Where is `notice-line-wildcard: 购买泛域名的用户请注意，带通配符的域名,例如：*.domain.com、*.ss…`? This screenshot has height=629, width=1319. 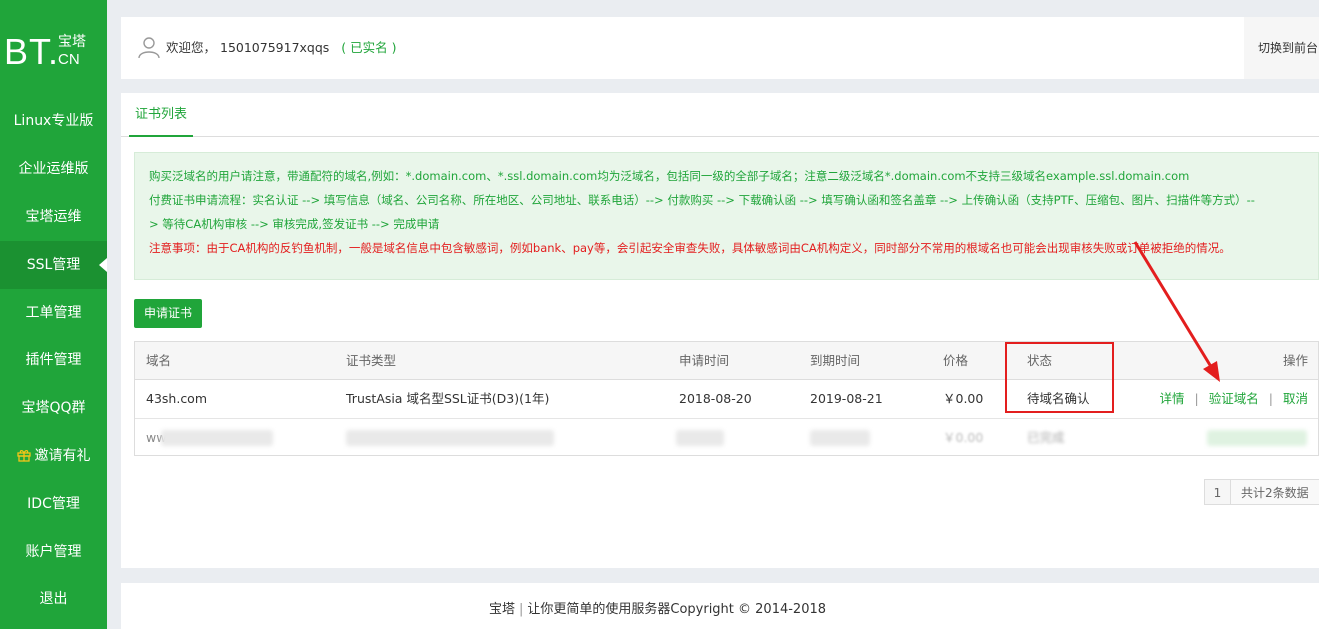 notice-line-wildcard: 购买泛域名的用户请注意，带通配符的域名,例如：*.domain.com、*.ss… is located at coordinates (669, 176).